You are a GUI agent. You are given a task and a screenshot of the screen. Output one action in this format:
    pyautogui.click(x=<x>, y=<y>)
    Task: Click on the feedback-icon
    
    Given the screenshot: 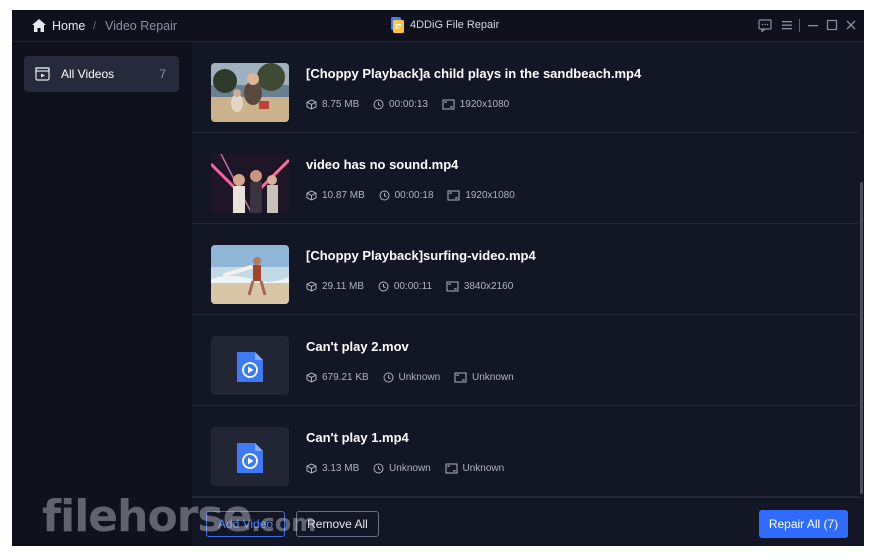 What is the action you would take?
    pyautogui.click(x=765, y=25)
    